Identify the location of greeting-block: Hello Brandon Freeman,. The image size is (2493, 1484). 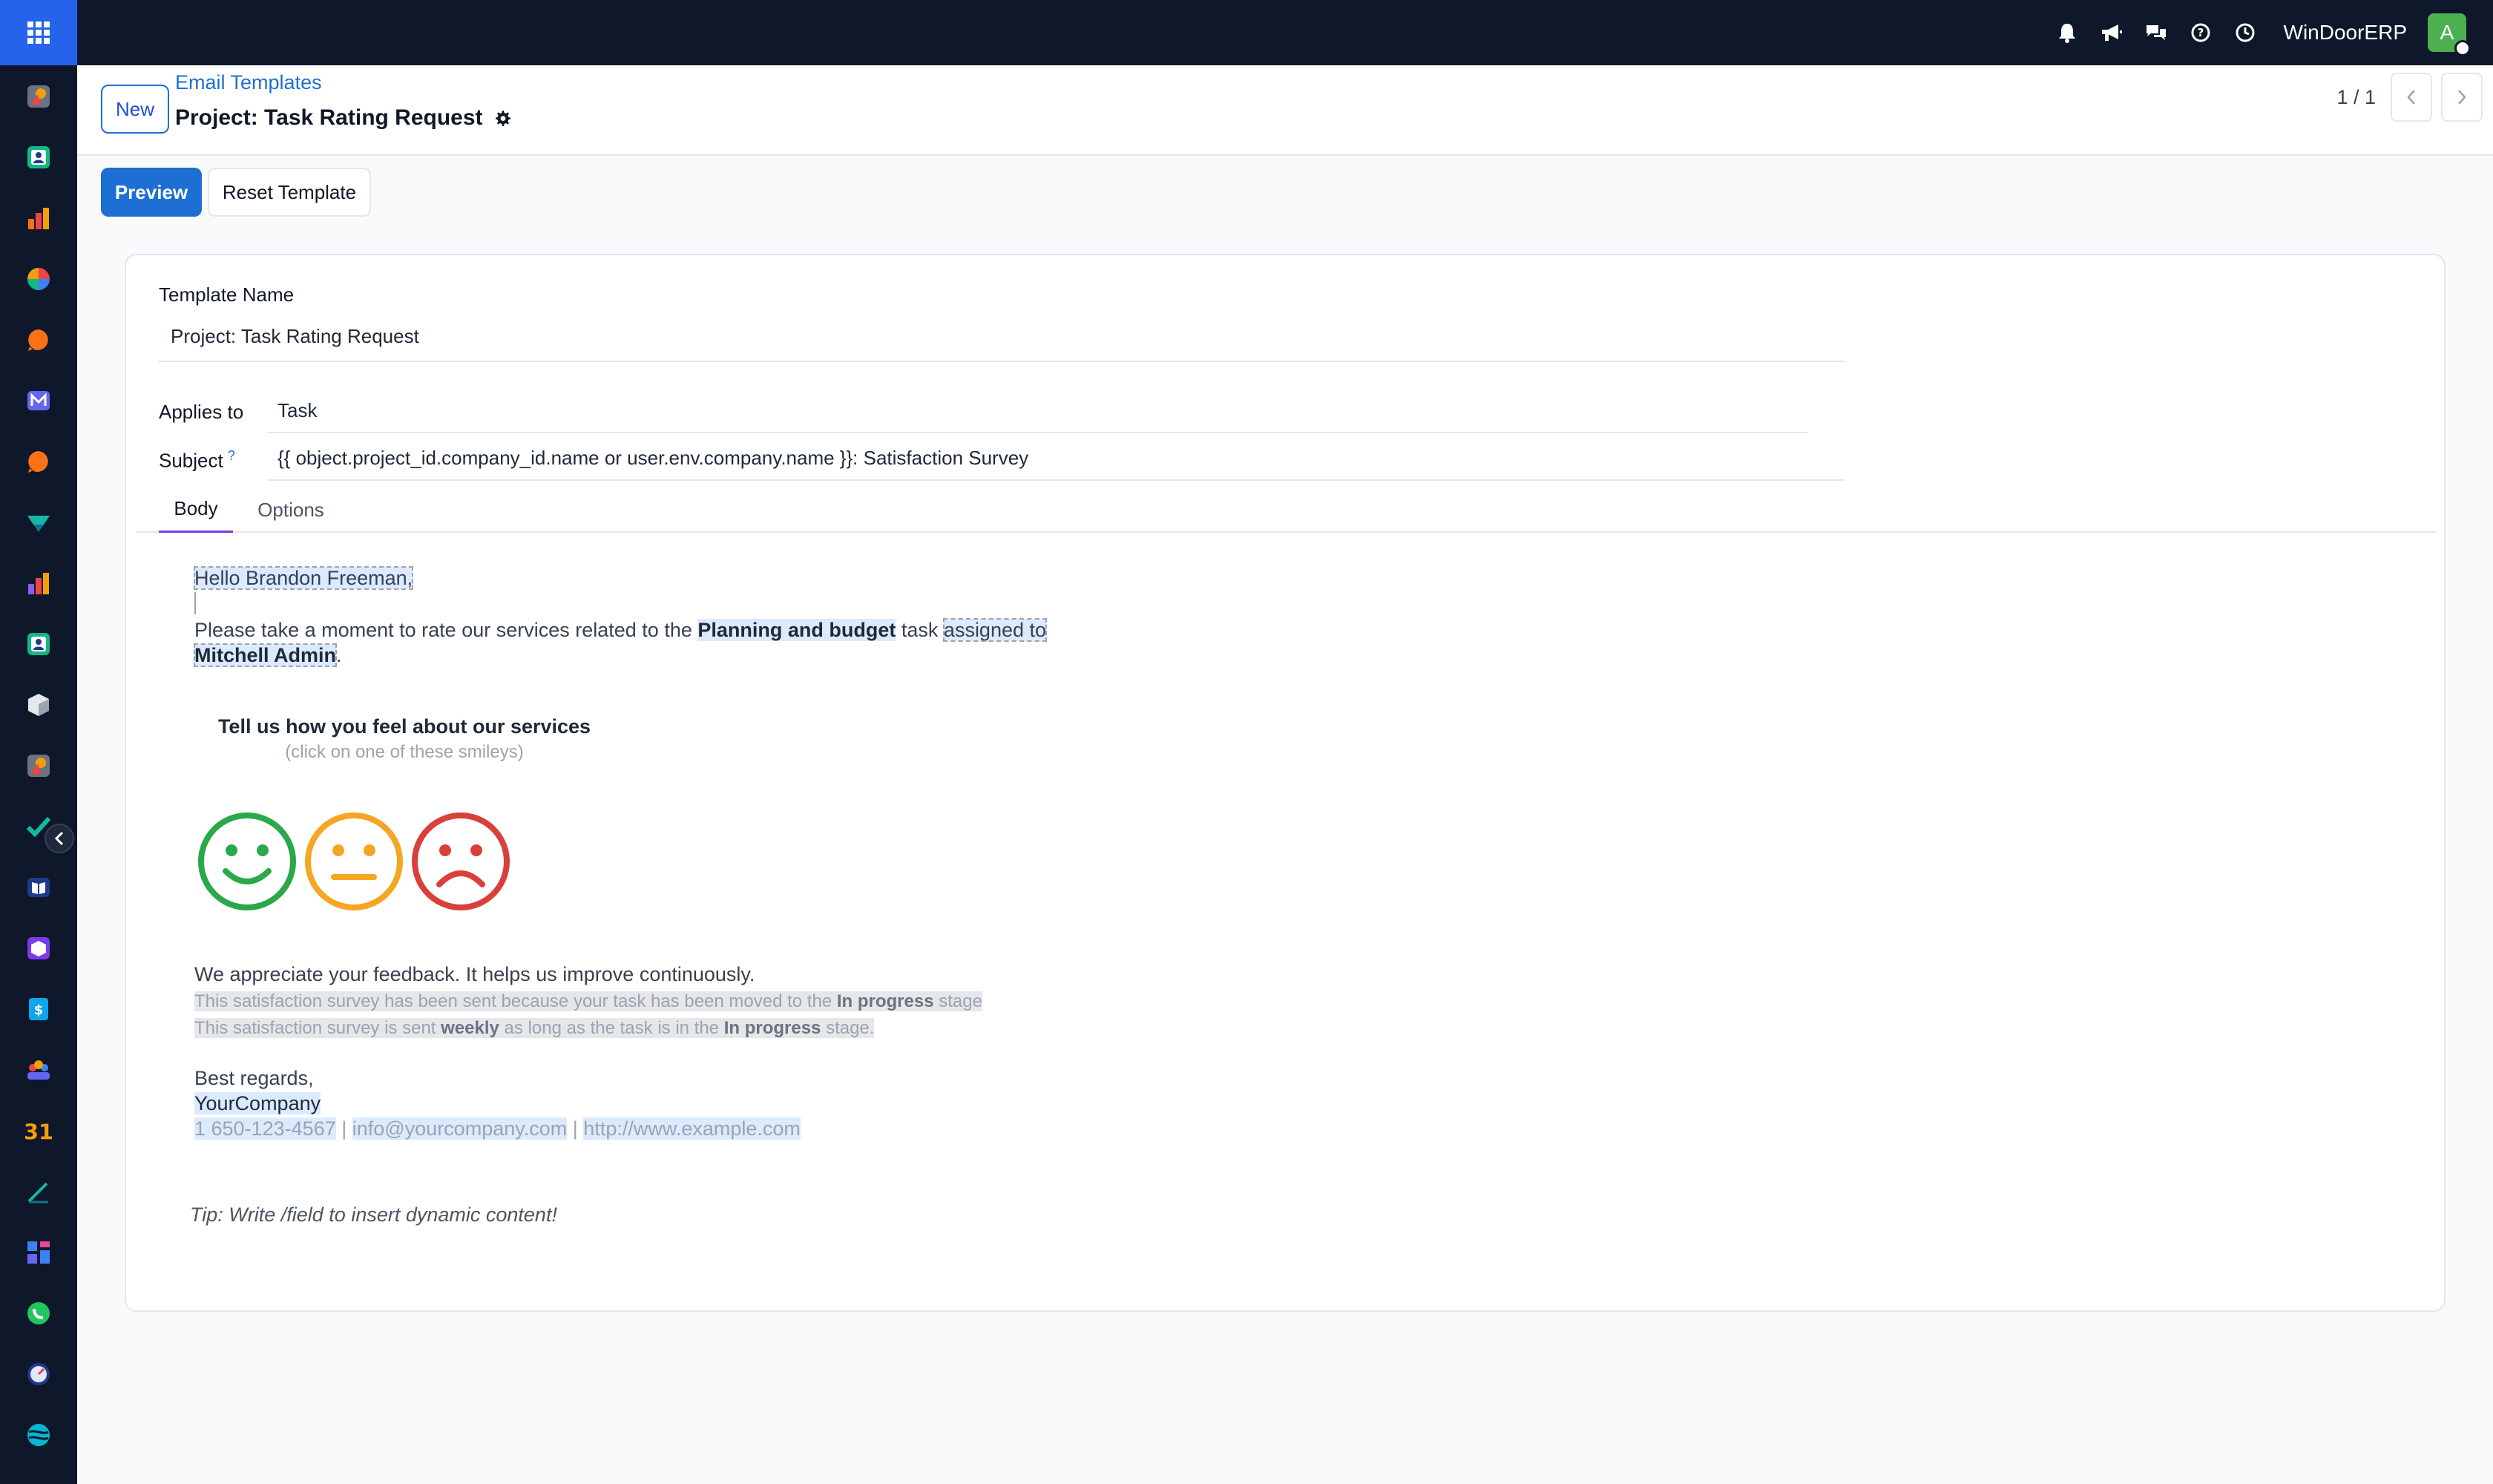
(303, 578).